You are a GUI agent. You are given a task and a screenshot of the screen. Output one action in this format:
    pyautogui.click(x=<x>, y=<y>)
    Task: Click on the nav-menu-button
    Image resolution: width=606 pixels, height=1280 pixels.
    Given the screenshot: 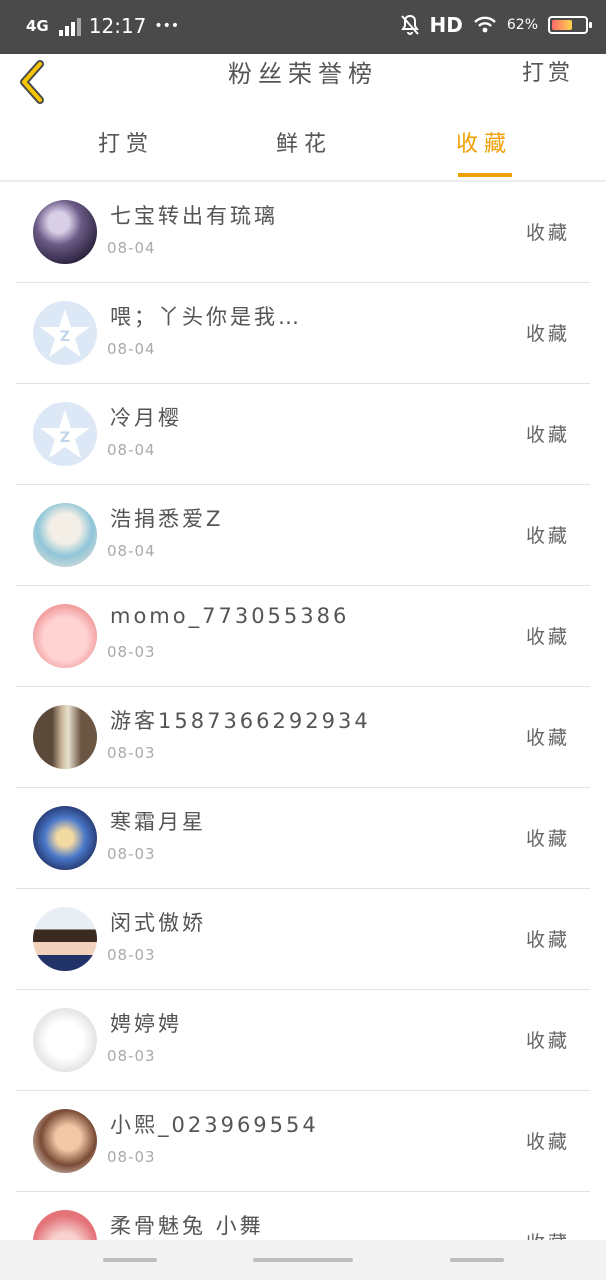 What is the action you would take?
    pyautogui.click(x=130, y=1260)
    